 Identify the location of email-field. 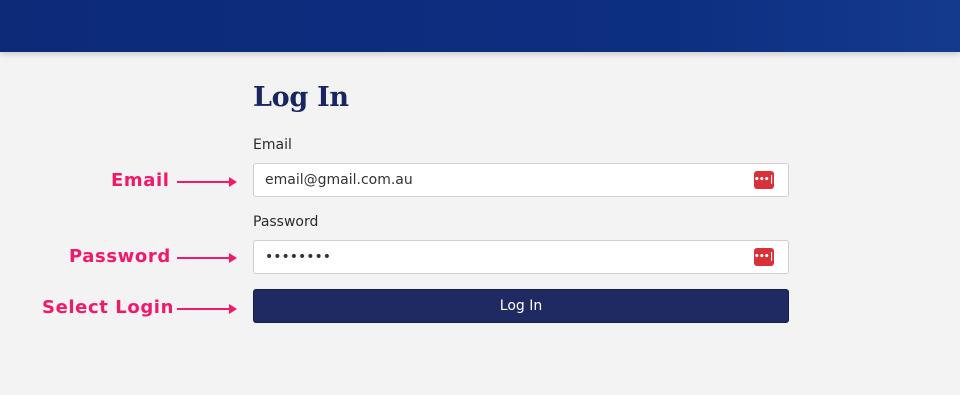
(499, 180).